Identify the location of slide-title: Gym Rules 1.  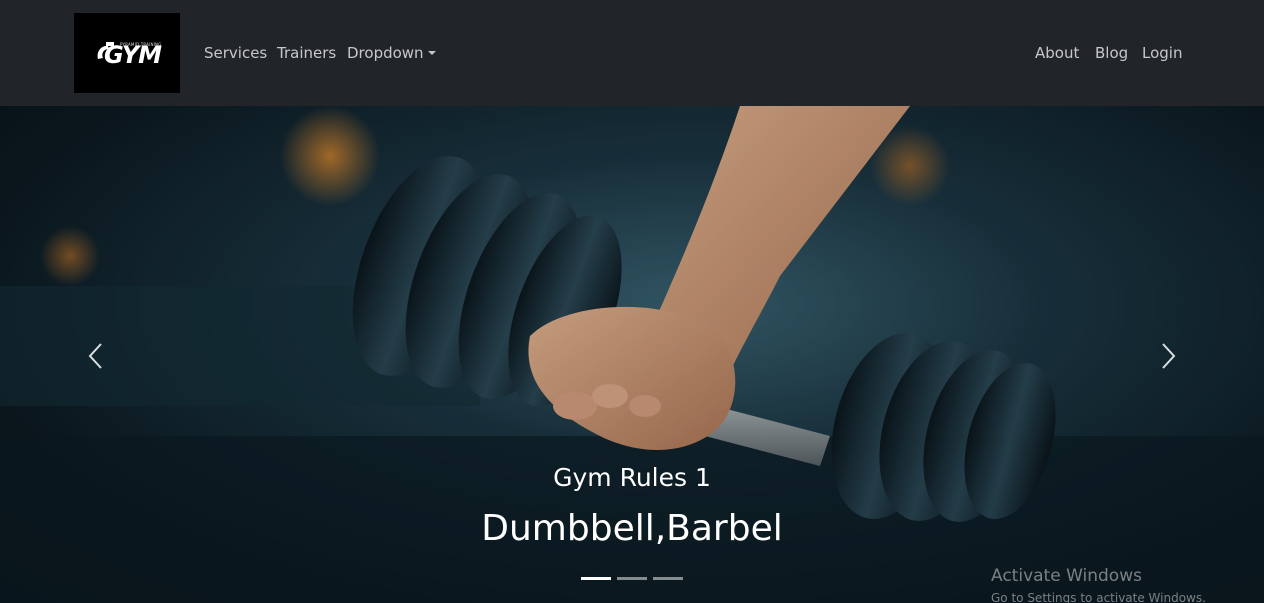
(632, 477).